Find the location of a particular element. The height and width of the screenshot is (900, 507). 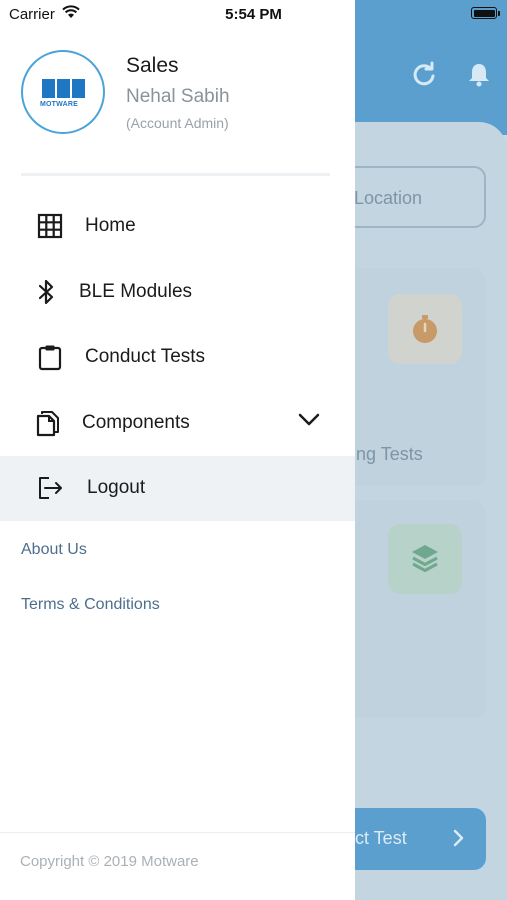

bluetooth-icon is located at coordinates (46, 292).